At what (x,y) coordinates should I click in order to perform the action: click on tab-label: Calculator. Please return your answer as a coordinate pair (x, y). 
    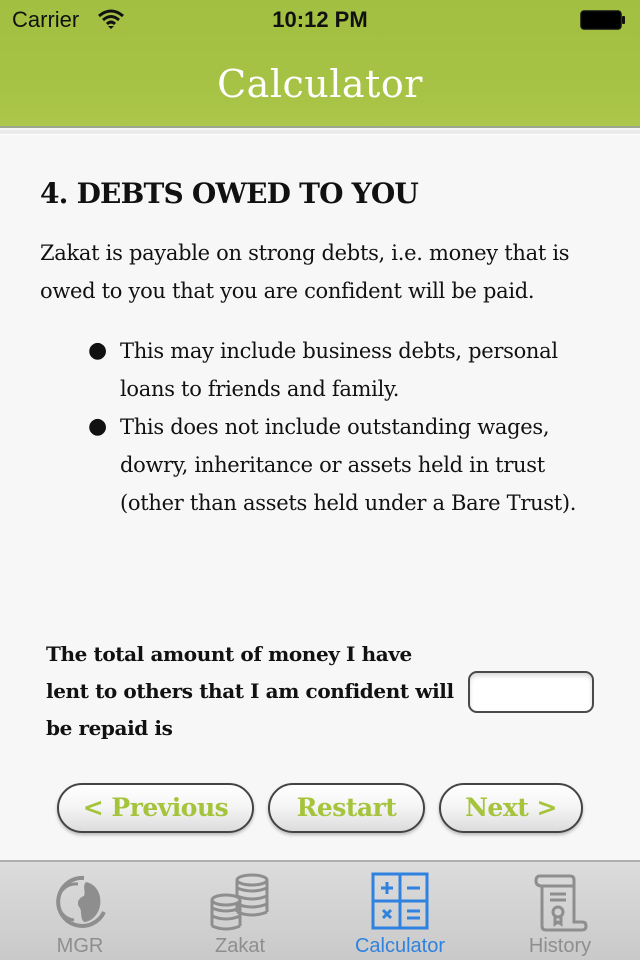
    Looking at the image, I should click on (400, 946).